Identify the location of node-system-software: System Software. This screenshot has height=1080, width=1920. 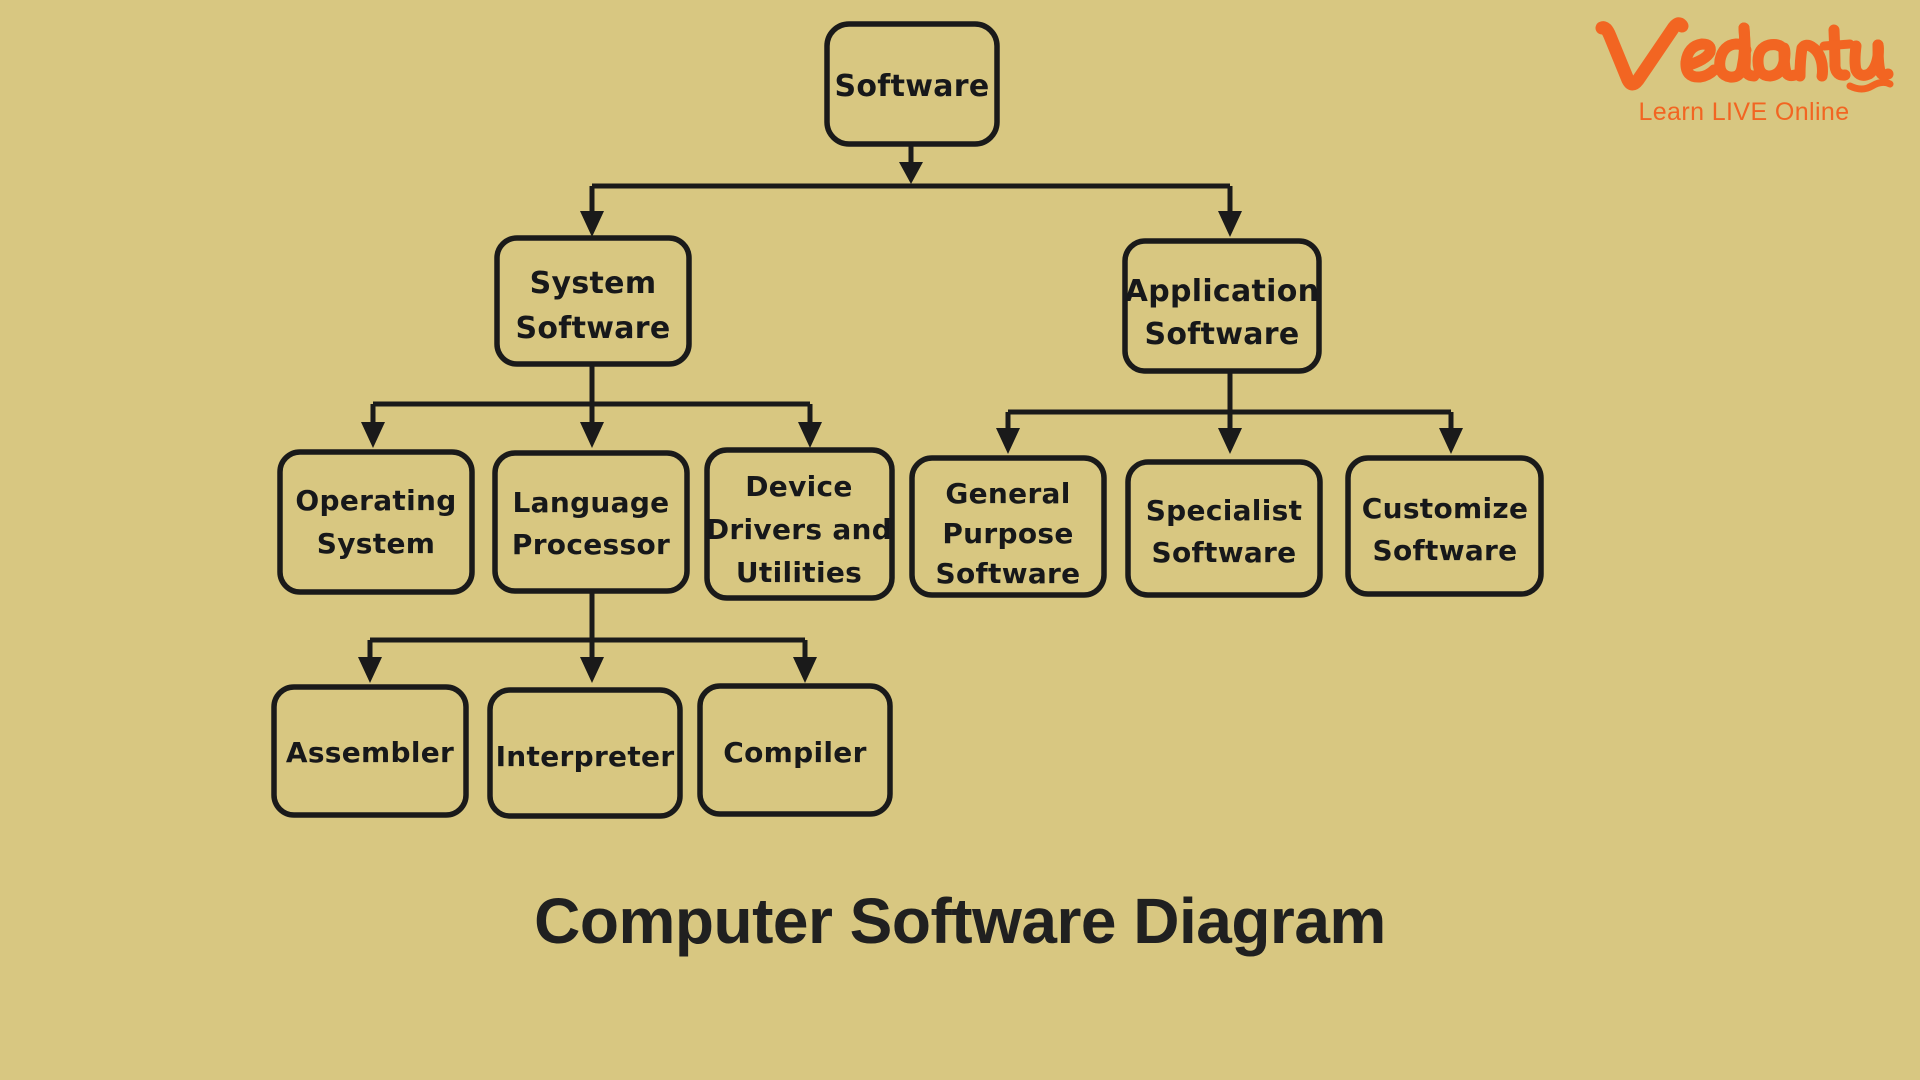
(593, 301).